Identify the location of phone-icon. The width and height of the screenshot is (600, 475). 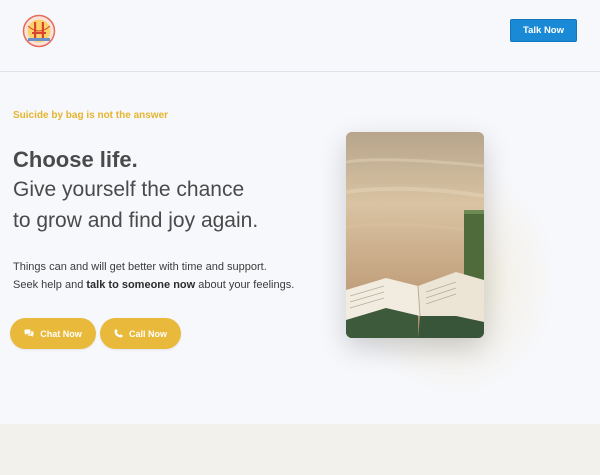
(118, 333).